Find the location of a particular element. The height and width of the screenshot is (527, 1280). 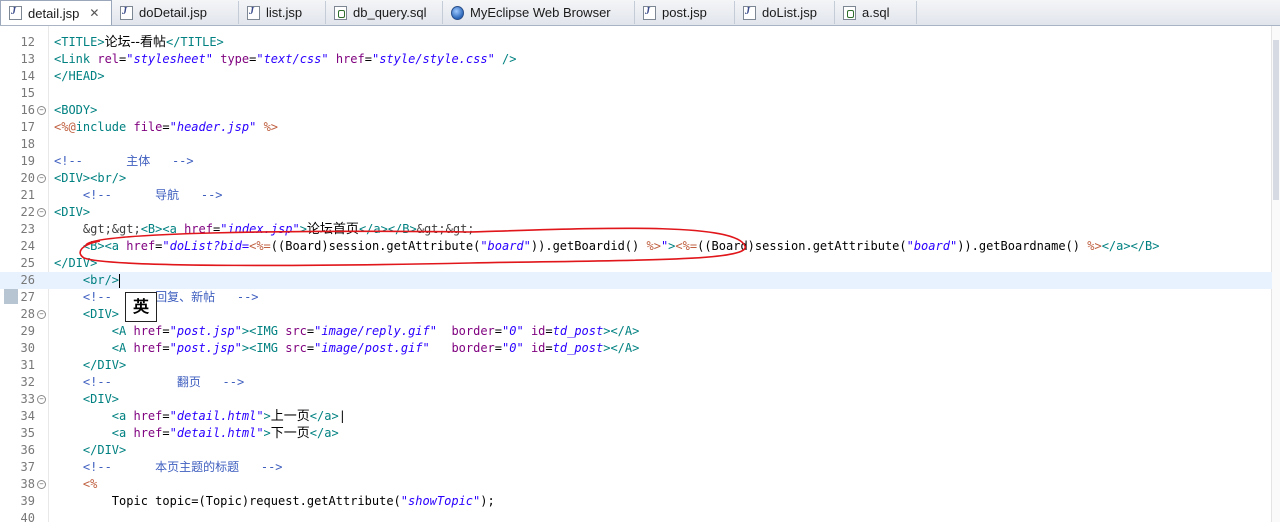

code-token: "post.jsp" is located at coordinates (205, 331).